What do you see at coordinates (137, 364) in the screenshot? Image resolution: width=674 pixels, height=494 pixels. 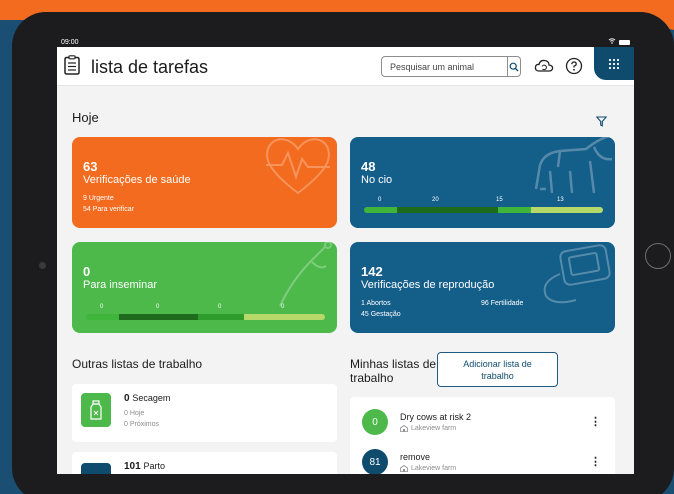 I see `other-lists-title: Outras listas de trabalho` at bounding box center [137, 364].